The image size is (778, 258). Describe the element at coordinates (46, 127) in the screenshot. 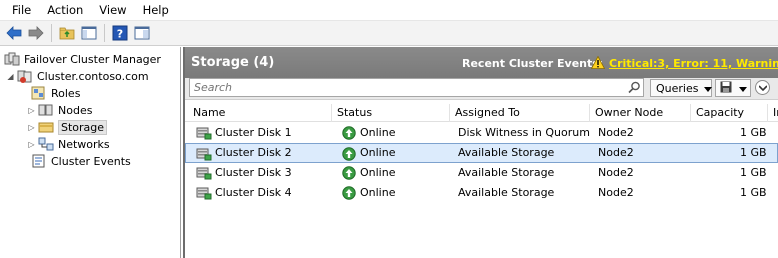

I see `storage-icon` at that location.